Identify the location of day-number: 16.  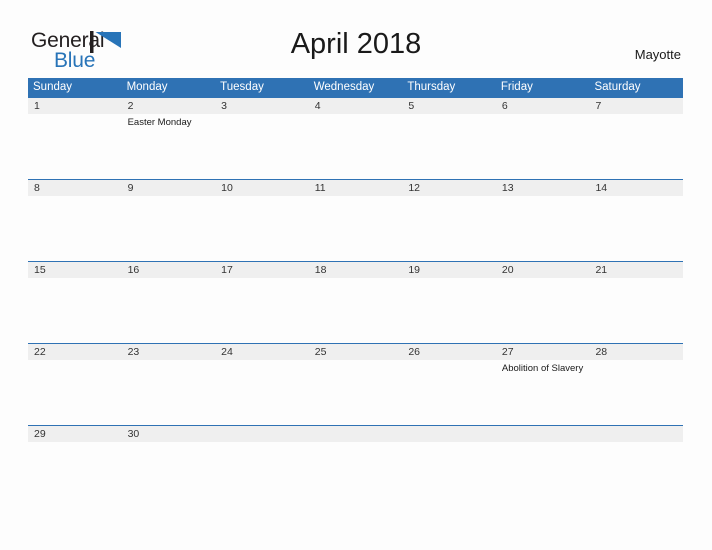
(169, 270).